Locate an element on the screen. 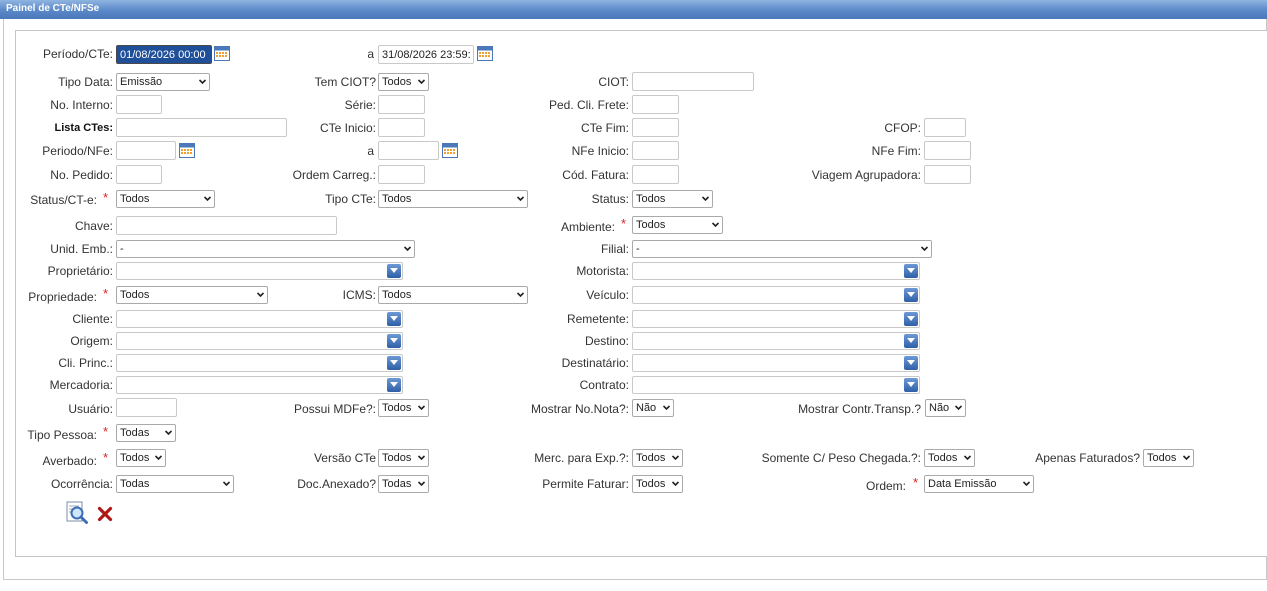 The image size is (1267, 591). motorista-combo is located at coordinates (776, 271).